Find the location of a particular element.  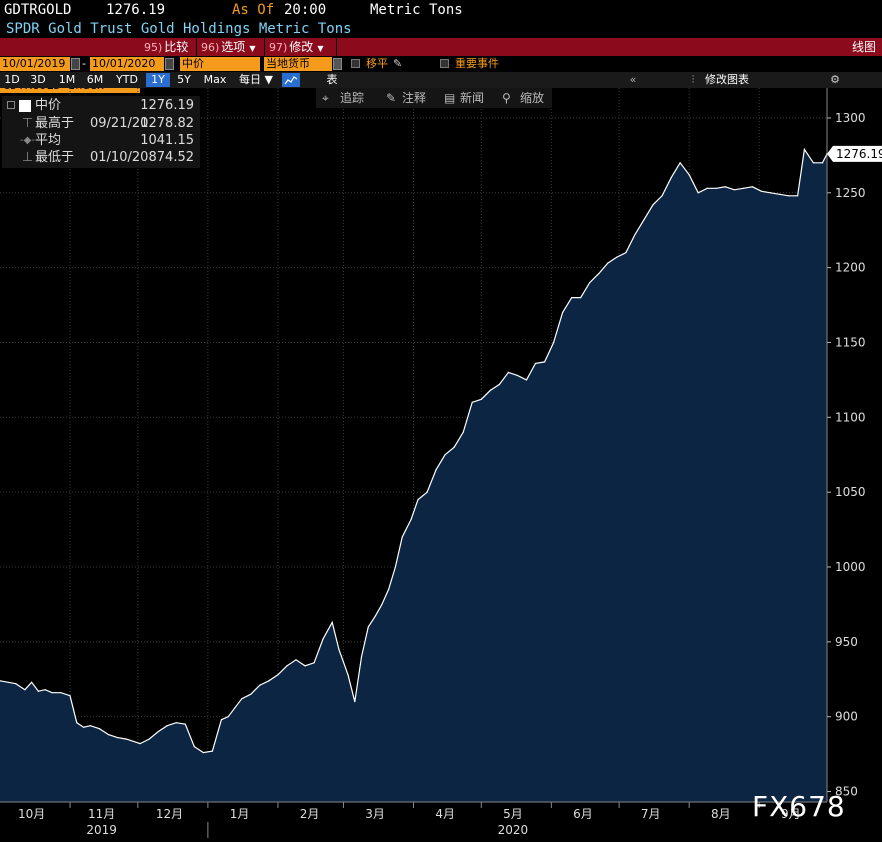

news-button: 新闻 is located at coordinates (472, 98).